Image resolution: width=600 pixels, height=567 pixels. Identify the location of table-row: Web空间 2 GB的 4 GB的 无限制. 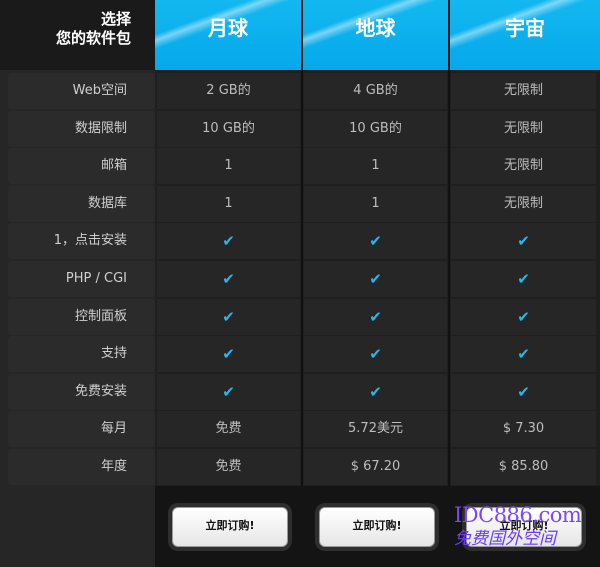
(300, 91).